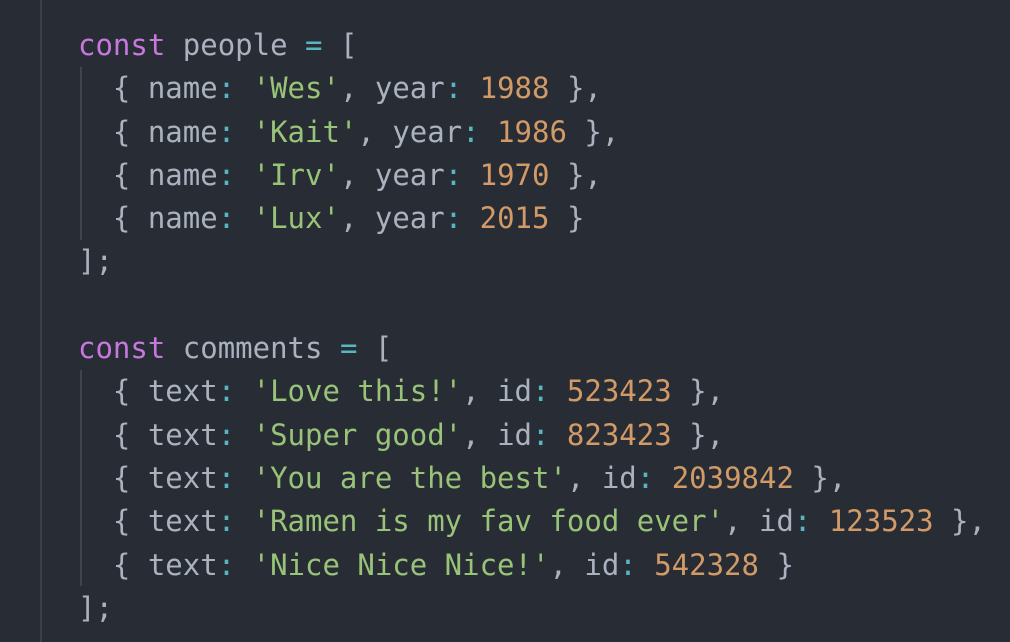 Image resolution: width=1010 pixels, height=642 pixels. Describe the element at coordinates (706, 564) in the screenshot. I see `number-token: 542328` at that location.